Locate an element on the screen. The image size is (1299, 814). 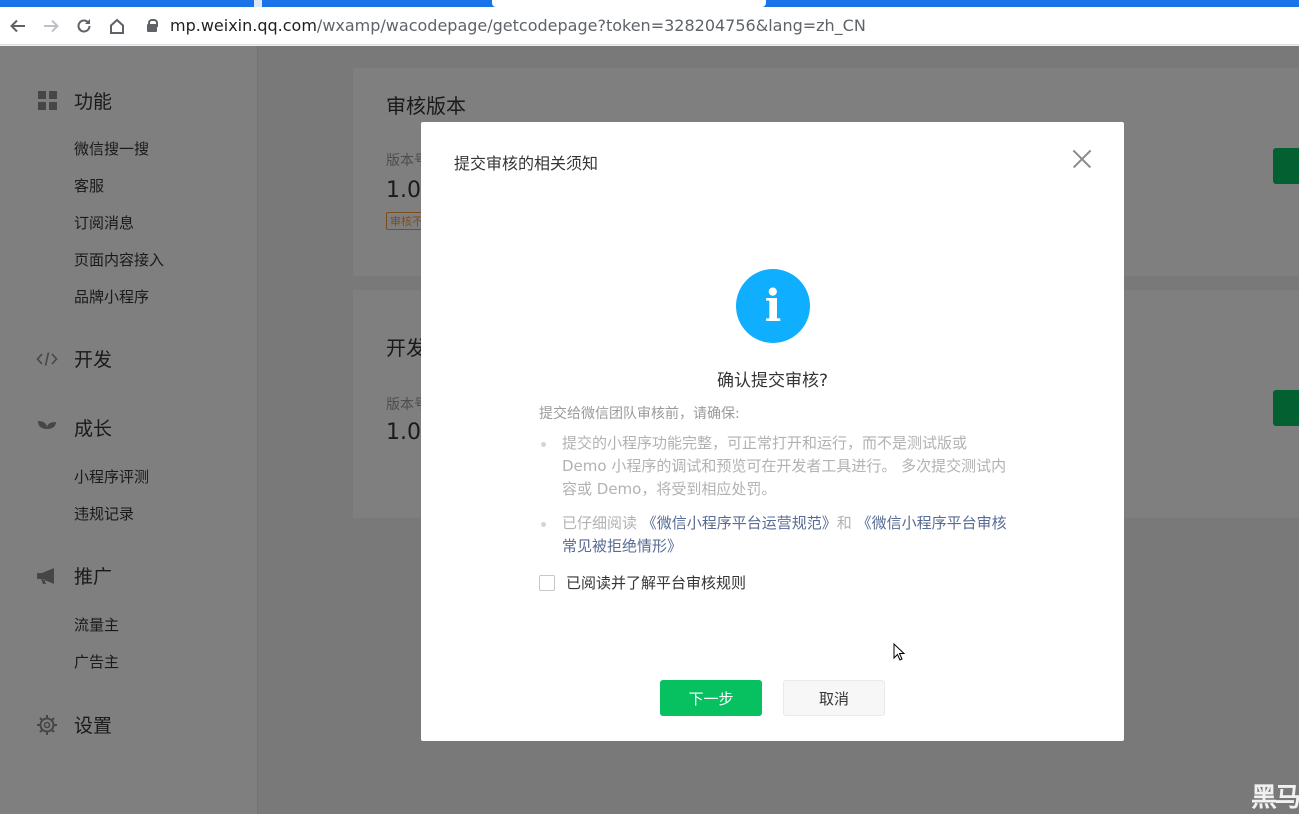
rule-text: 和 is located at coordinates (846, 523).